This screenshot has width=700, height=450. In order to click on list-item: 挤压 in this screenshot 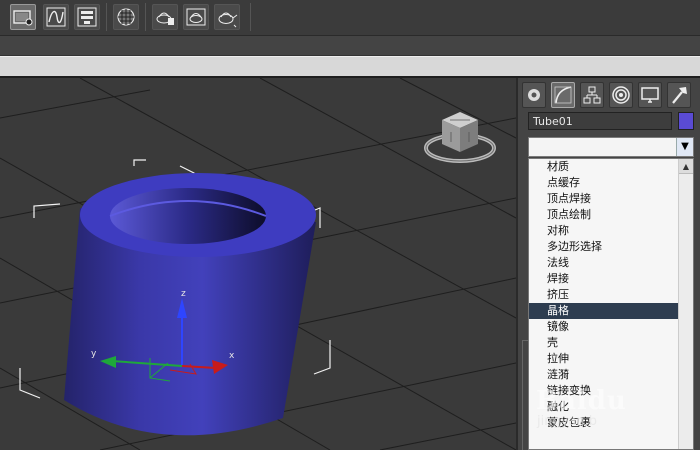, I will do `click(611, 295)`.